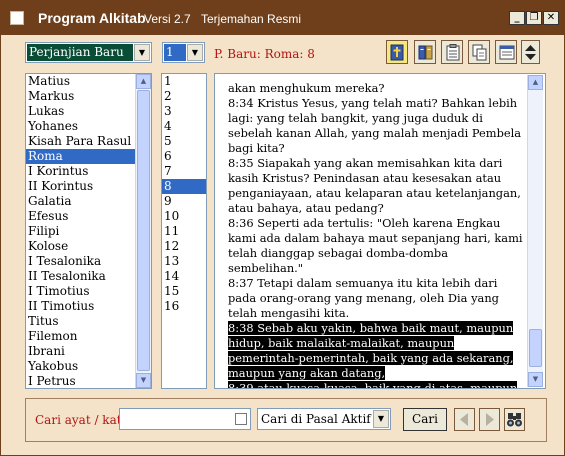 Image resolution: width=565 pixels, height=456 pixels. I want to click on notepad-icon, so click(453, 52).